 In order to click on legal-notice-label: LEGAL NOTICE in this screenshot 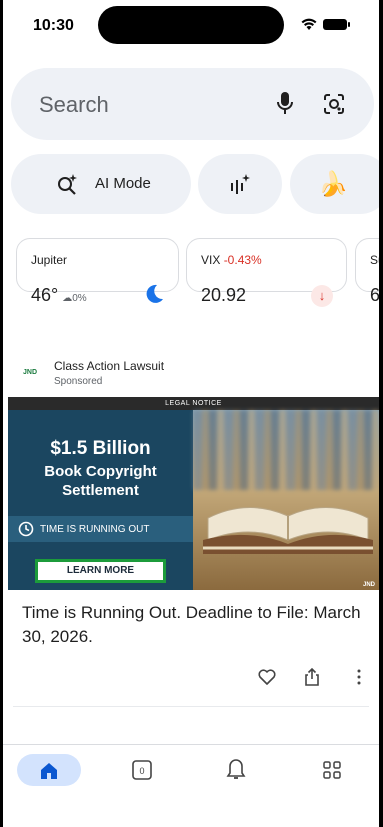, I will do `click(193, 403)`.